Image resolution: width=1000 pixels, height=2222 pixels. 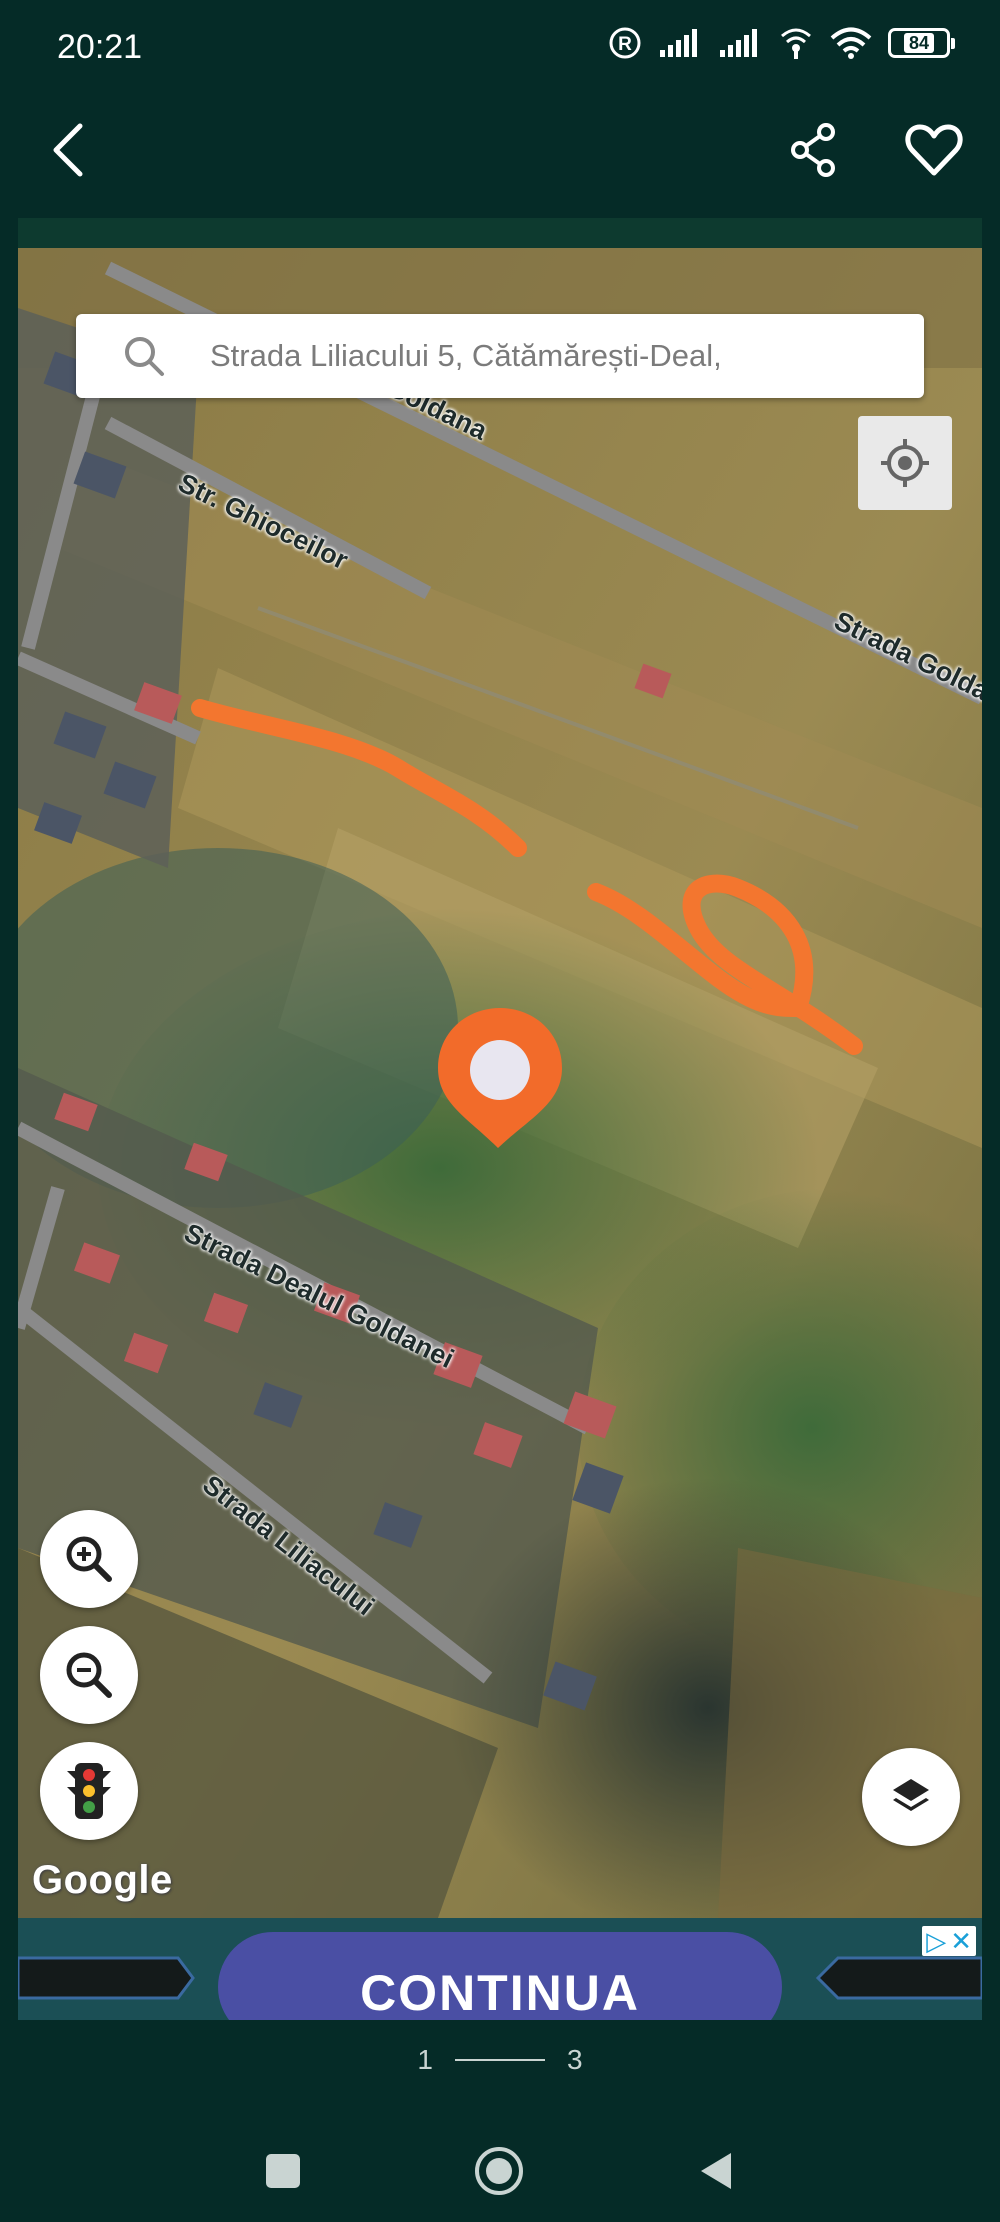 I want to click on nav-back-button, so click(x=715, y=2171).